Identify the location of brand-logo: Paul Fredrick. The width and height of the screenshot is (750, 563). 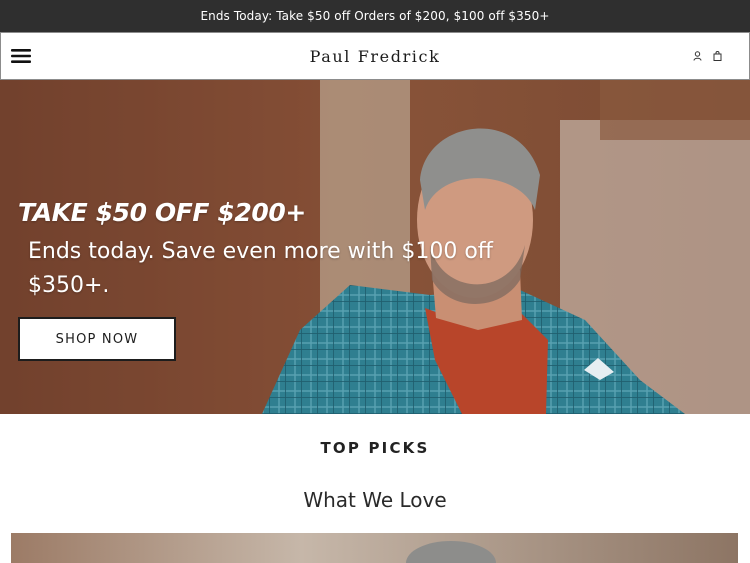
(375, 56).